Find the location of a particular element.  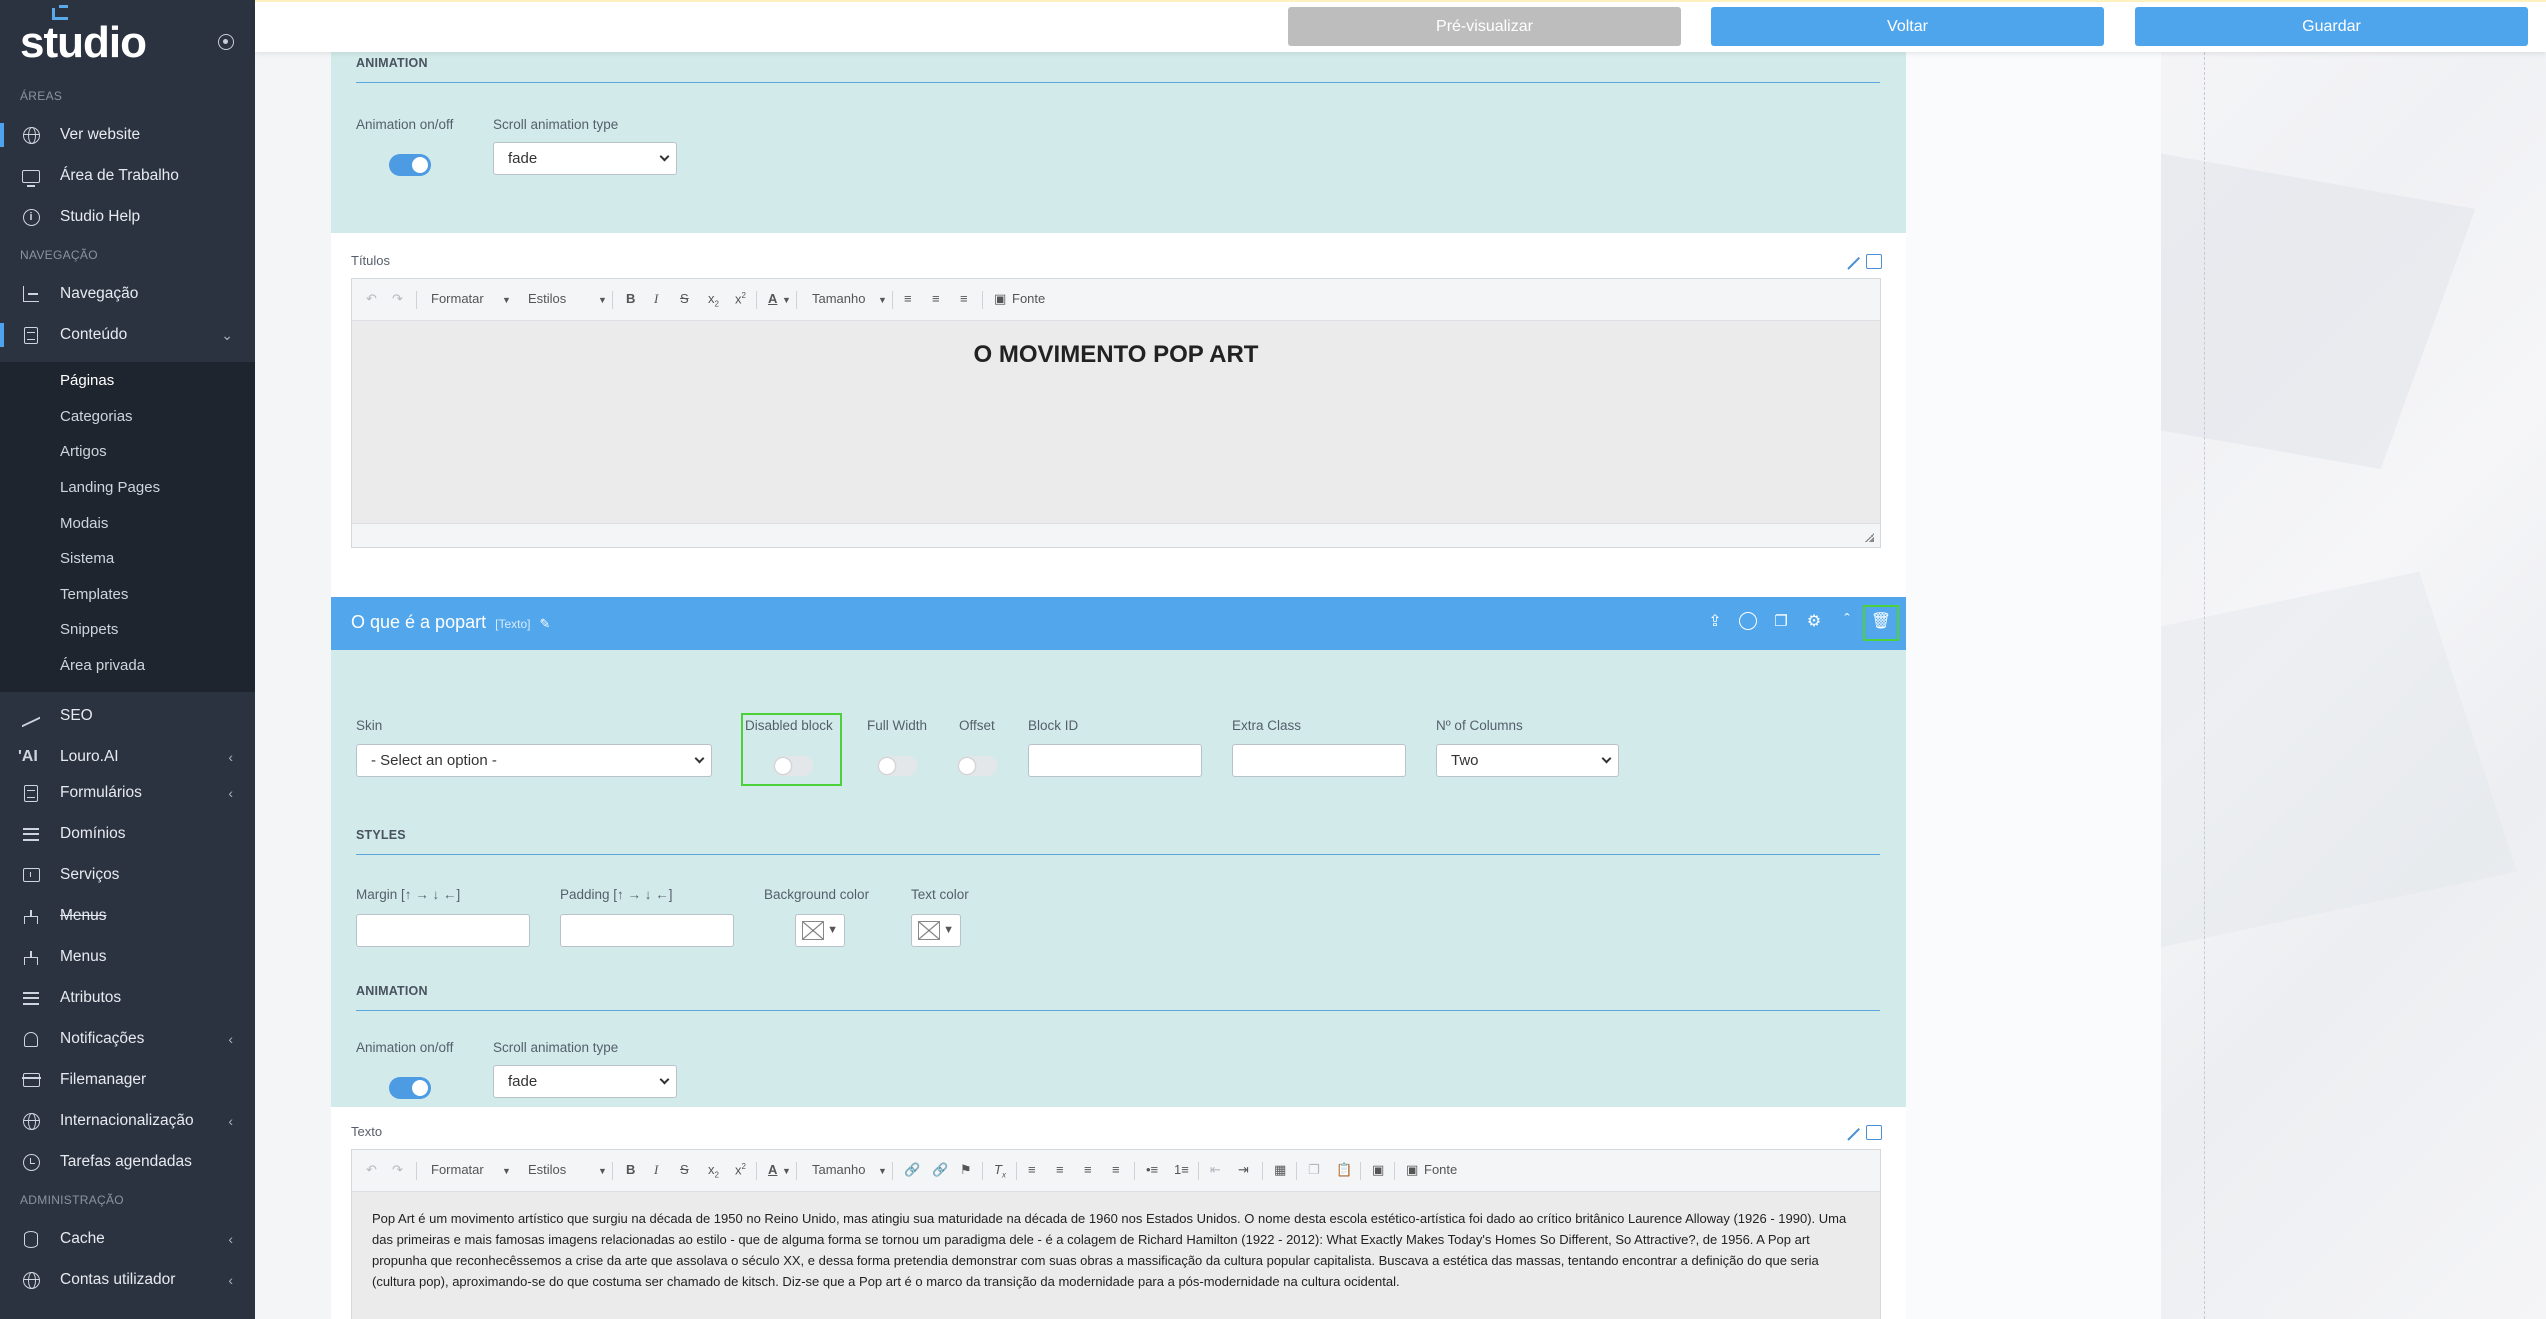

resize-handle-icon is located at coordinates (1869, 537).